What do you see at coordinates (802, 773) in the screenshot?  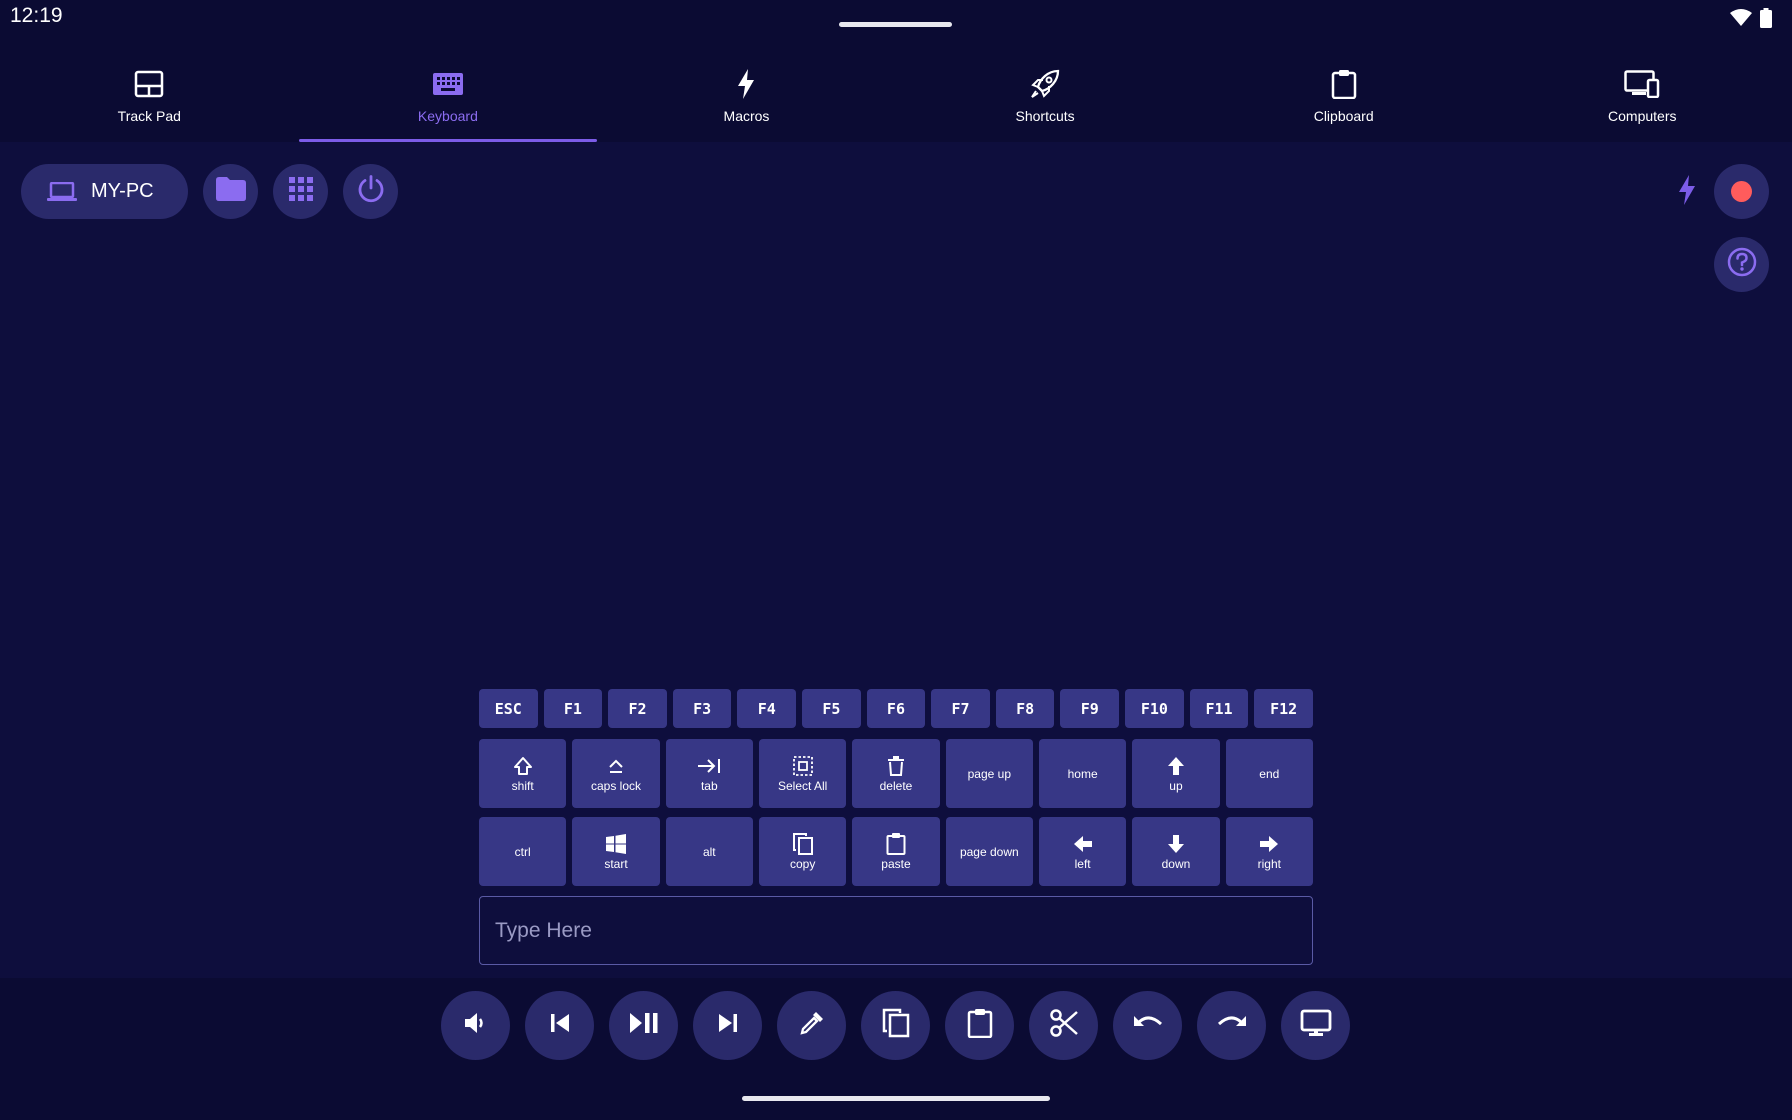 I see `key-select-all: Select All` at bounding box center [802, 773].